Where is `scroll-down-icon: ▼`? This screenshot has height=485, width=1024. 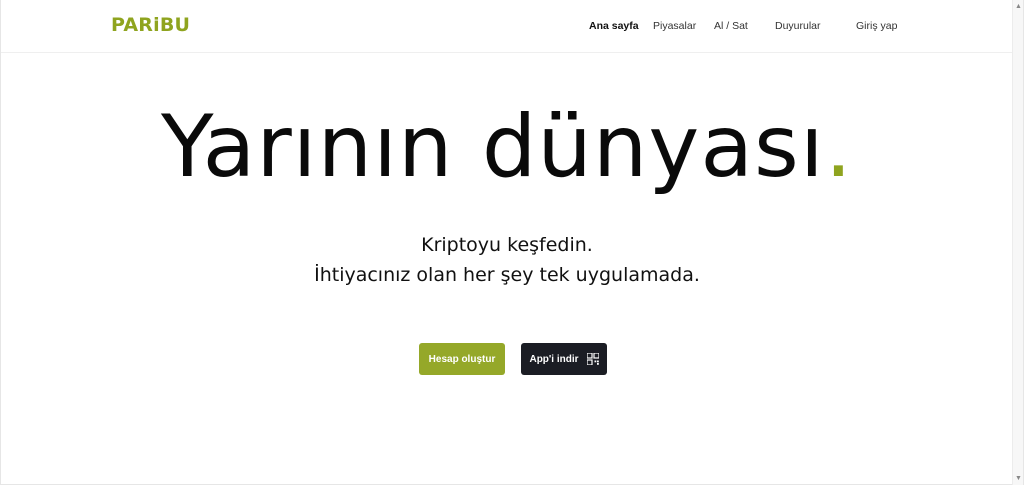
scroll-down-icon: ▼ is located at coordinates (1018, 478).